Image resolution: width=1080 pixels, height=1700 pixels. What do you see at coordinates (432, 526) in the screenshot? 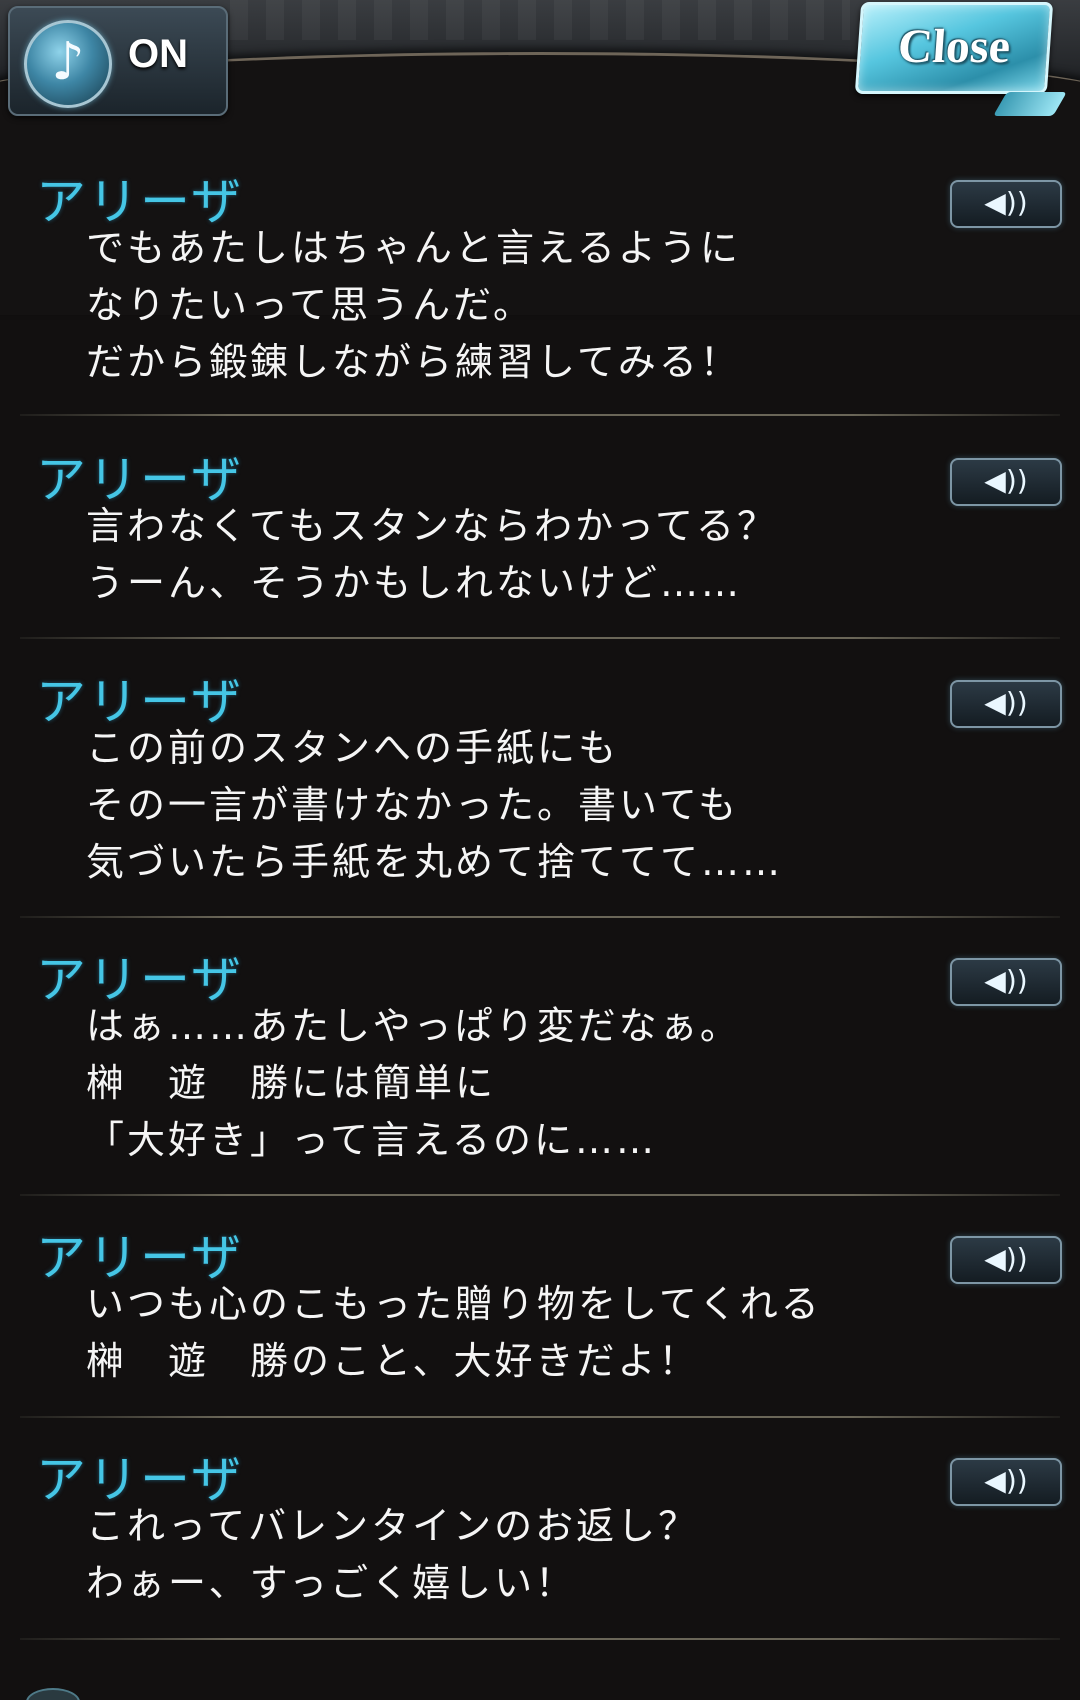
I see `dialogue-line: 言わなくてもスタンならわかってる？` at bounding box center [432, 526].